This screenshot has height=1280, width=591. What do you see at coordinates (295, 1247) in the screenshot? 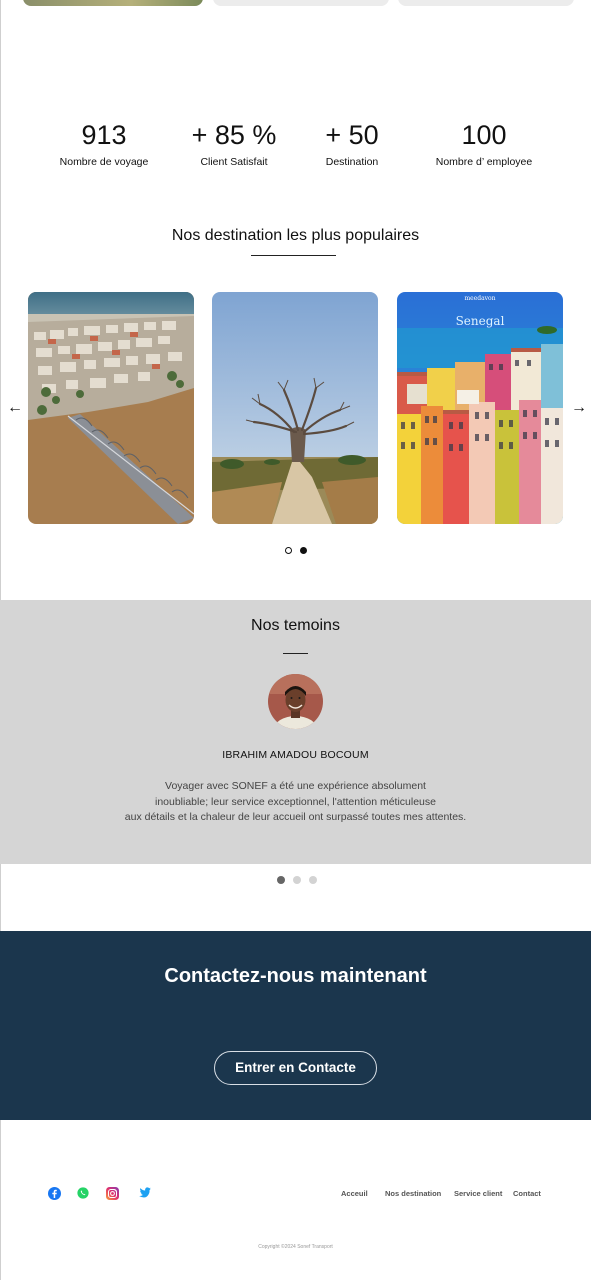
I see `copyright-text: Copyright ©2024 Sonef Transport` at bounding box center [295, 1247].